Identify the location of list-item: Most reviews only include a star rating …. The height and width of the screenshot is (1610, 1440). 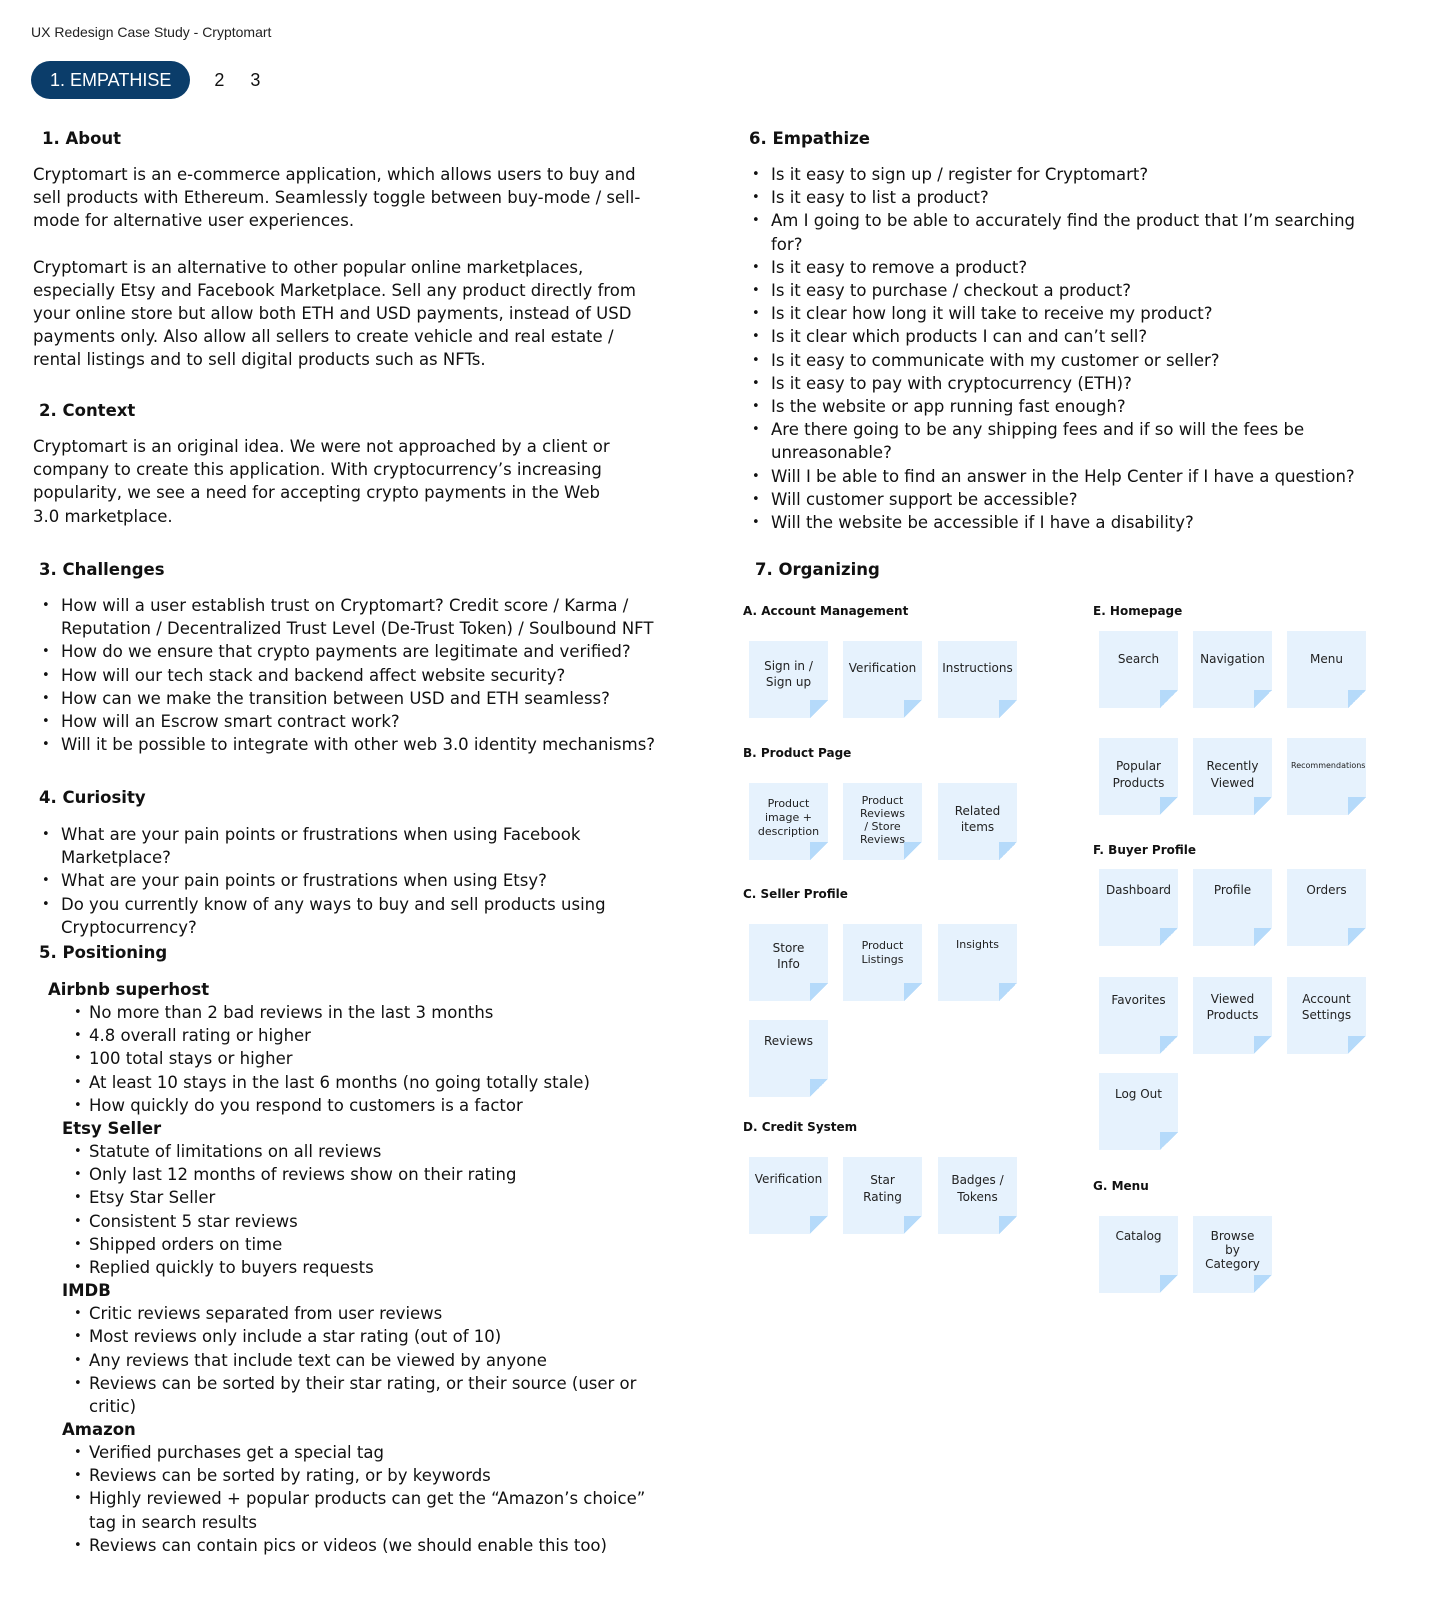
(371, 1336).